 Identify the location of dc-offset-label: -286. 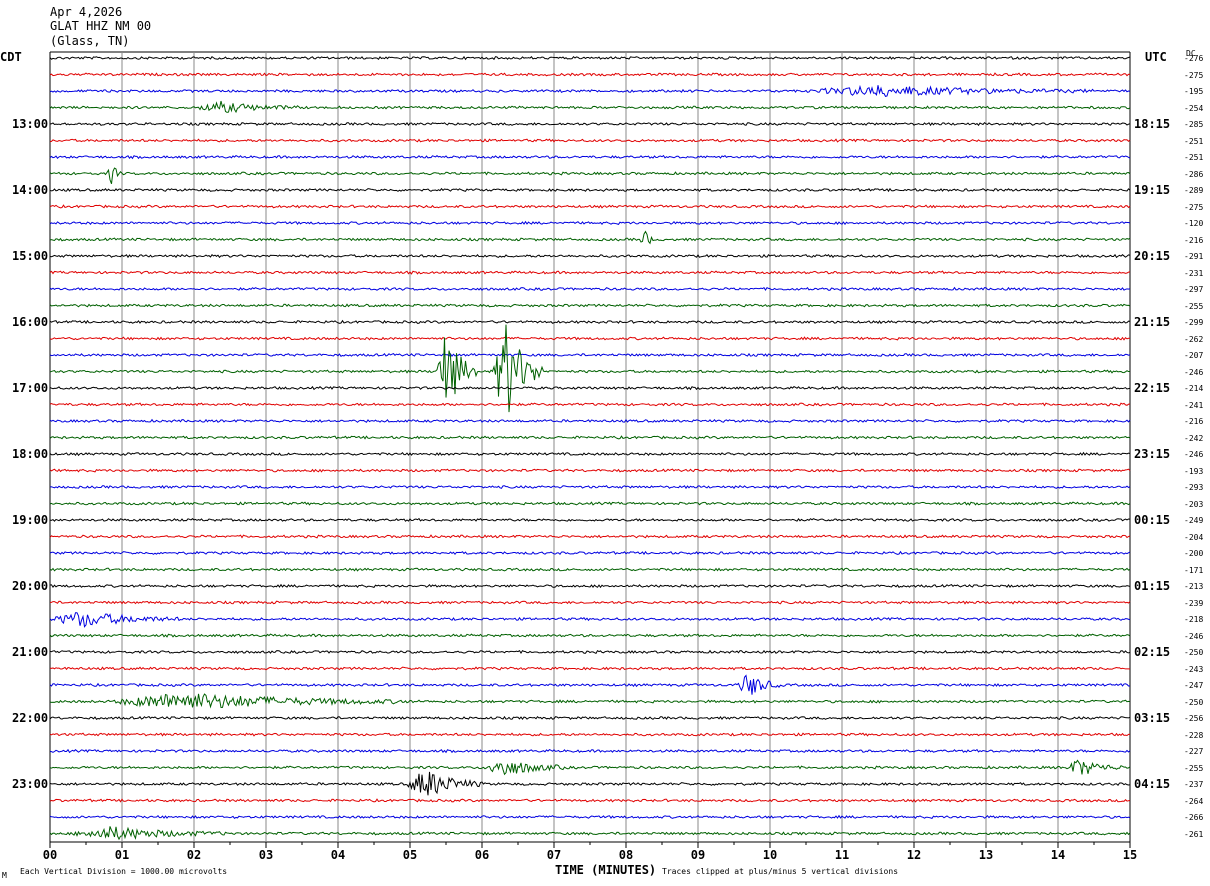
(1194, 174).